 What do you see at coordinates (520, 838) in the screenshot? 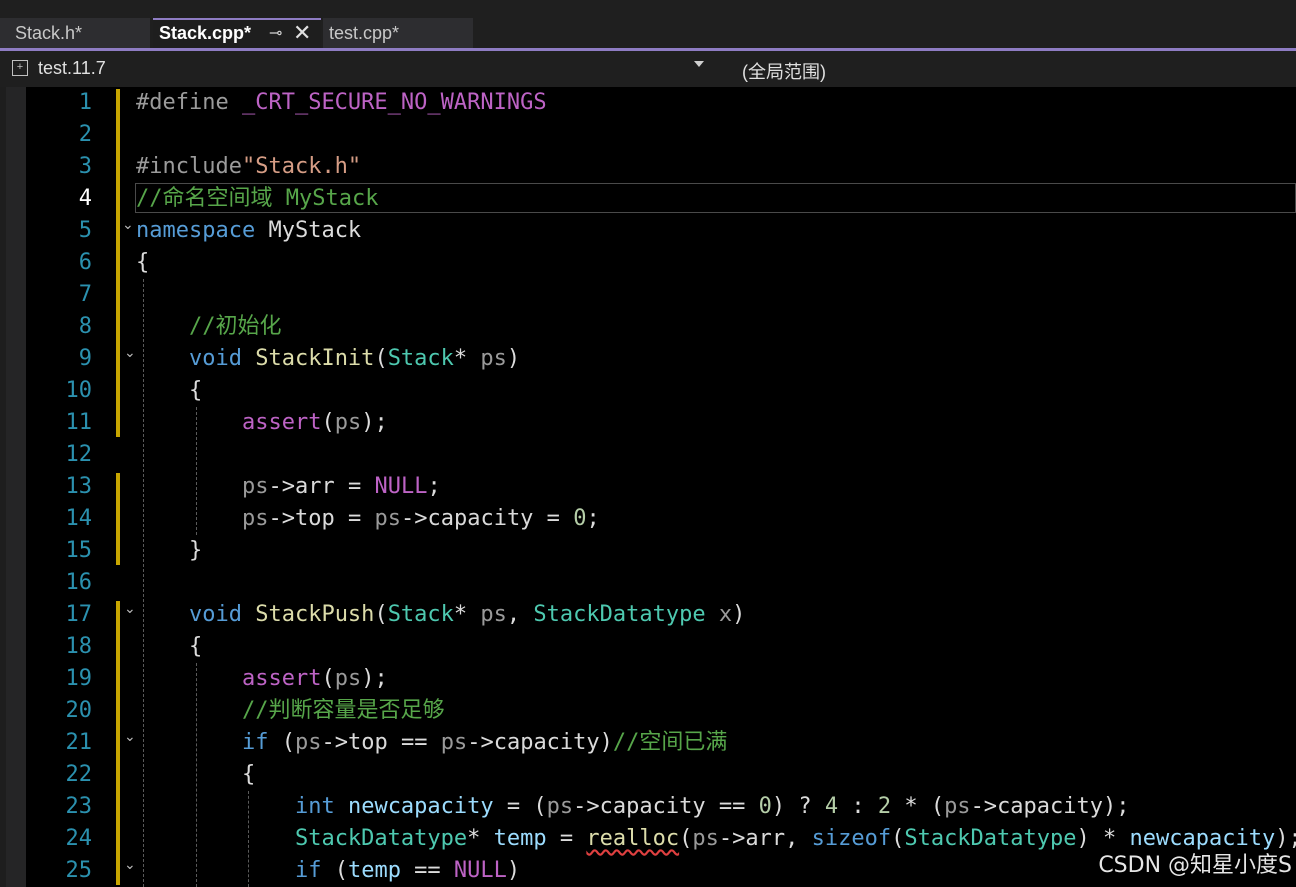
I see `code-token: temp` at bounding box center [520, 838].